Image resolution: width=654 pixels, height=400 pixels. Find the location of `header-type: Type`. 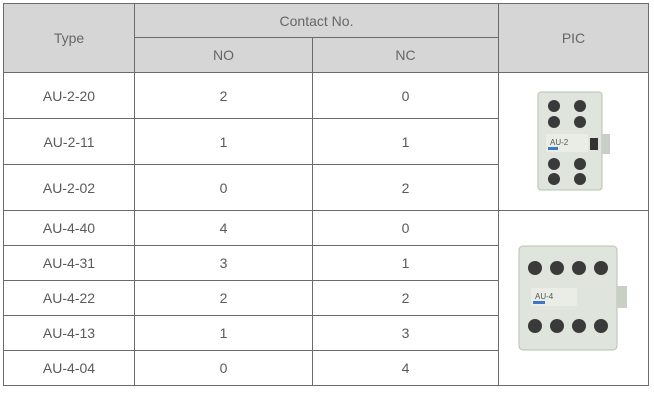

header-type: Type is located at coordinates (69, 38).